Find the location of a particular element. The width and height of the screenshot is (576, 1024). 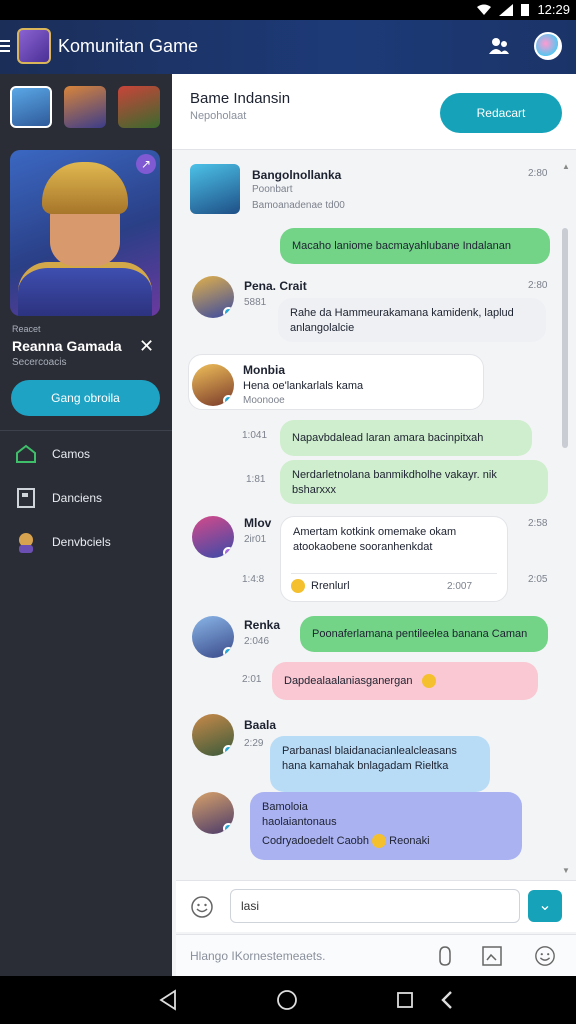

wifi-icon is located at coordinates (484, 9).